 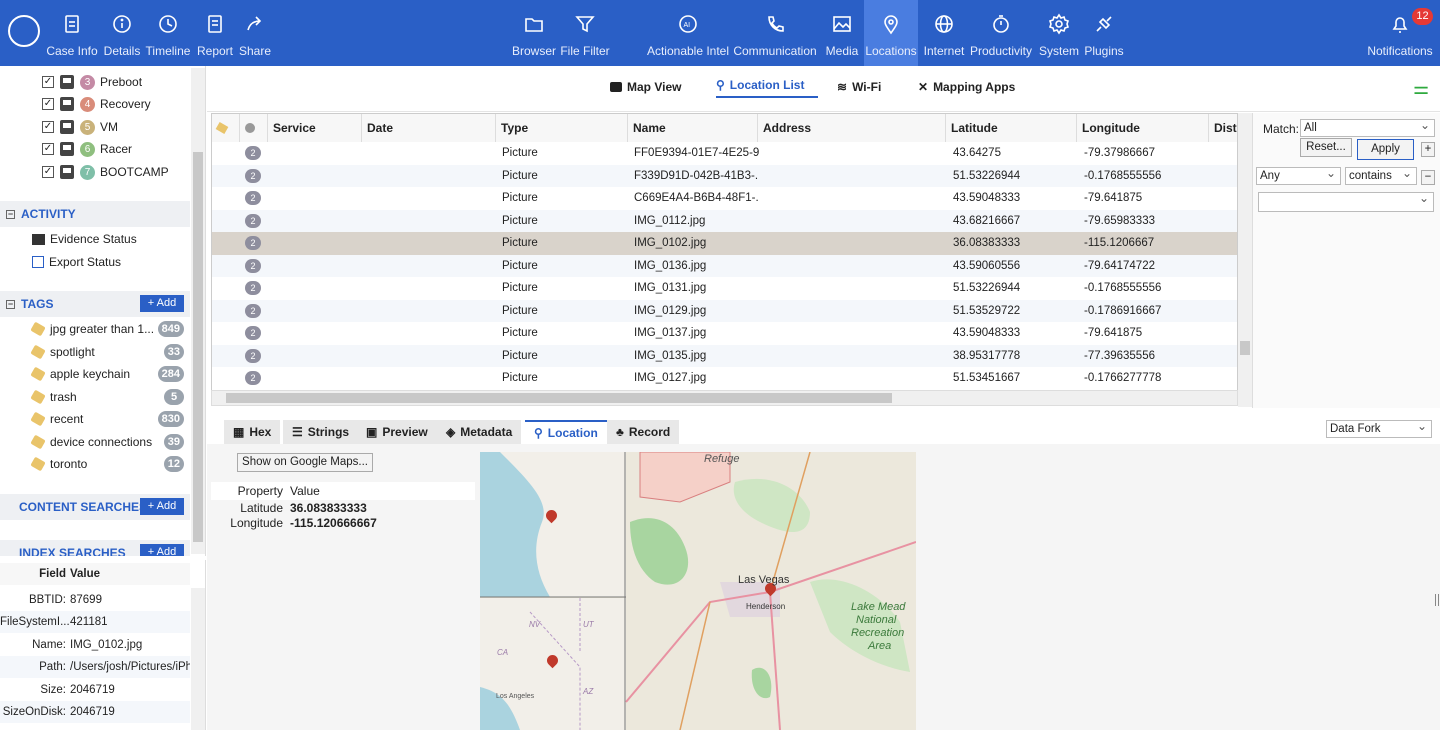 What do you see at coordinates (72, 33) in the screenshot?
I see `toolbar-case-info: Case Info` at bounding box center [72, 33].